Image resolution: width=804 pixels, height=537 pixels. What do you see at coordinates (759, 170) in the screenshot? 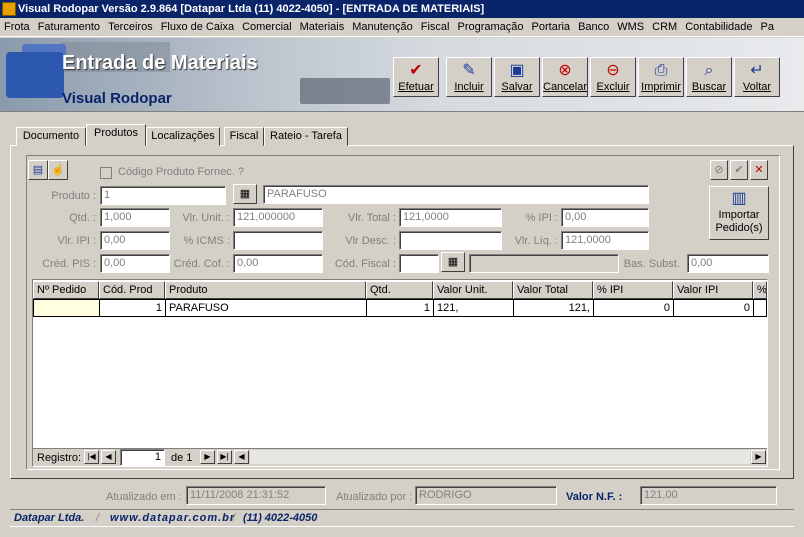
I see `close-icon: ✕` at bounding box center [759, 170].